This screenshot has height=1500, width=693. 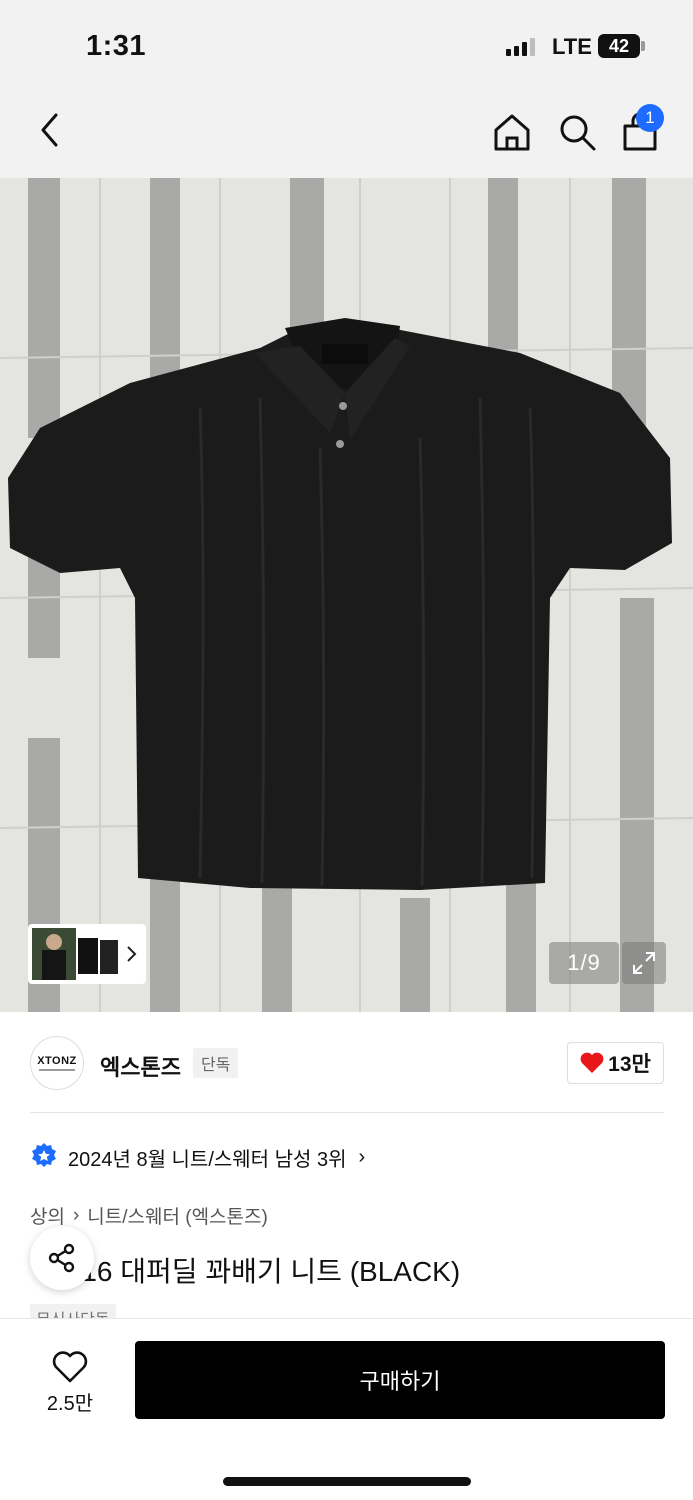 I want to click on brand-name: 엑스톤즈, so click(x=140, y=1066).